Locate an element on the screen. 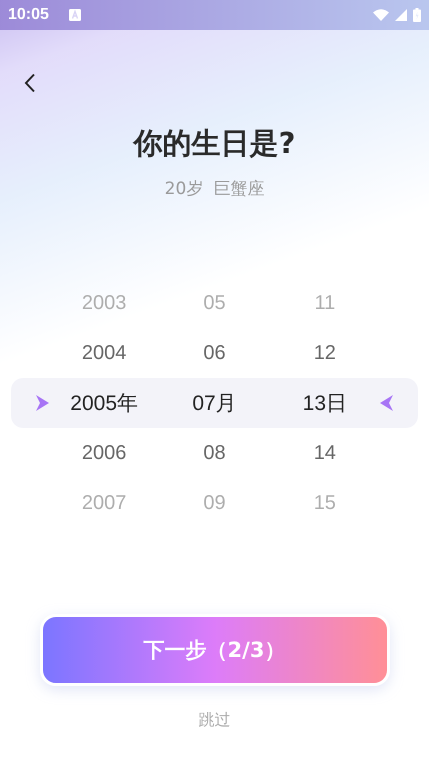 The image size is (429, 764). birthday-info: 20岁 is located at coordinates (184, 189).